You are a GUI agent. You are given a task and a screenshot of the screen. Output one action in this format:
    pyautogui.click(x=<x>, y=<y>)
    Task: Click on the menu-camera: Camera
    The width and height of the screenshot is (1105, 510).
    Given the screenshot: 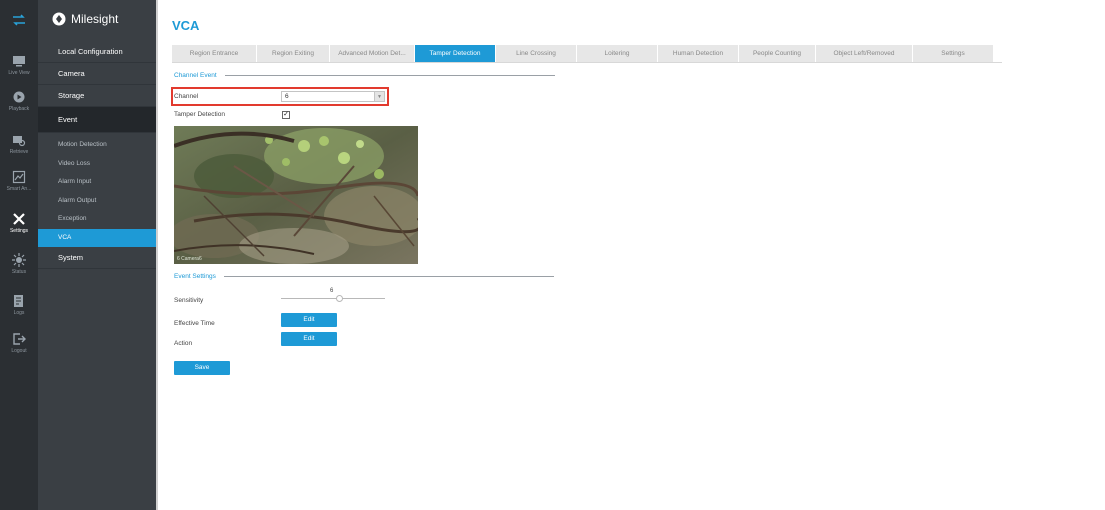 What is the action you would take?
    pyautogui.click(x=97, y=74)
    